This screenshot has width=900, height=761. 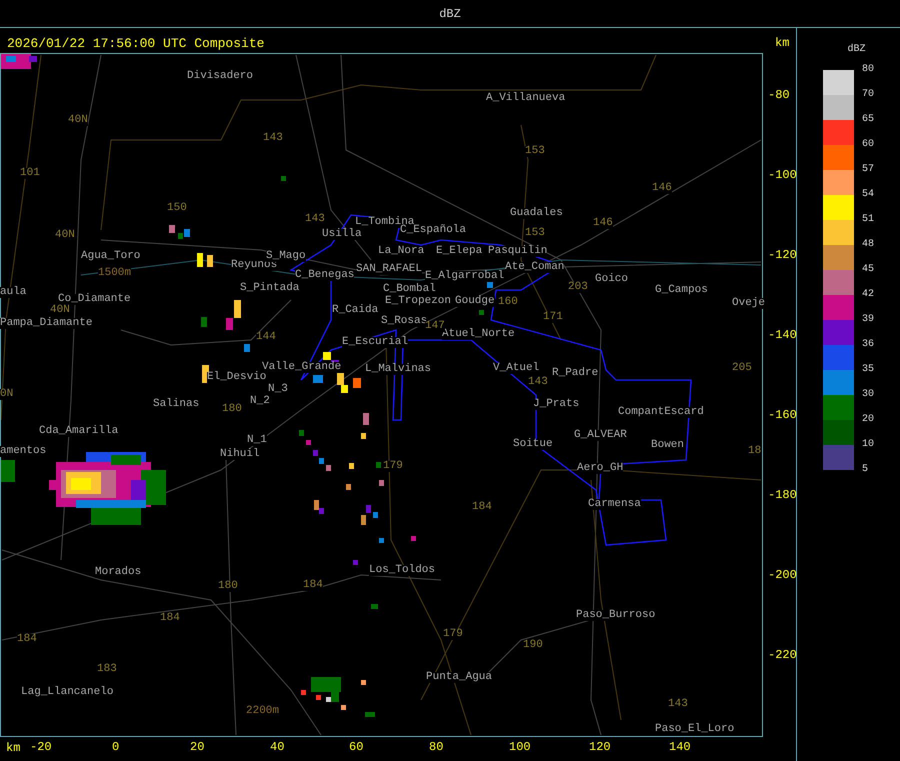 What do you see at coordinates (402, 570) in the screenshot?
I see `place-label: Los_Toldos` at bounding box center [402, 570].